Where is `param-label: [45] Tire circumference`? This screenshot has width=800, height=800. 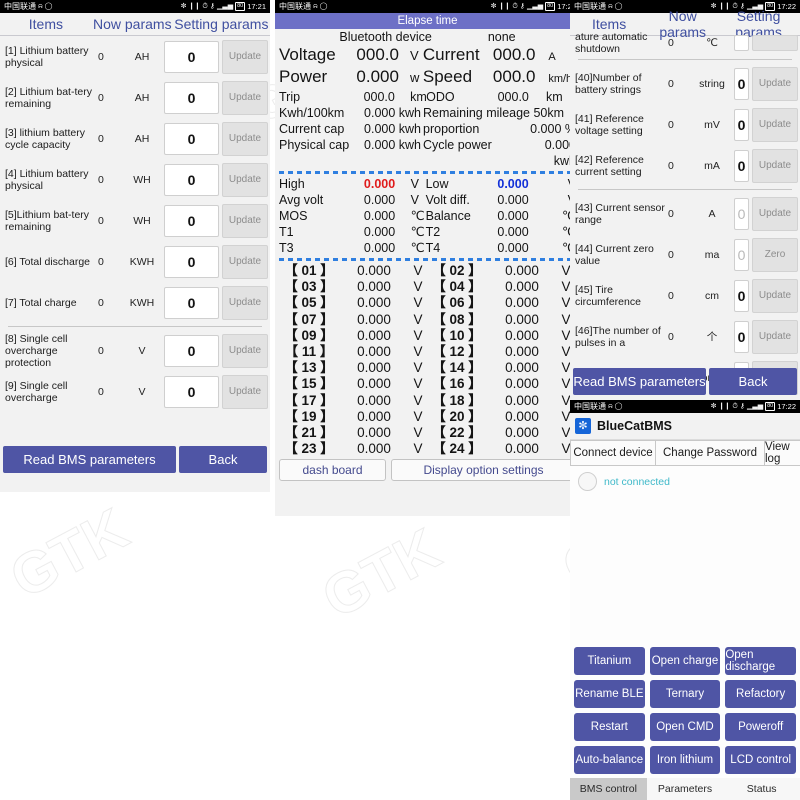
param-label: [45] Tire circumference is located at coordinates (608, 295).